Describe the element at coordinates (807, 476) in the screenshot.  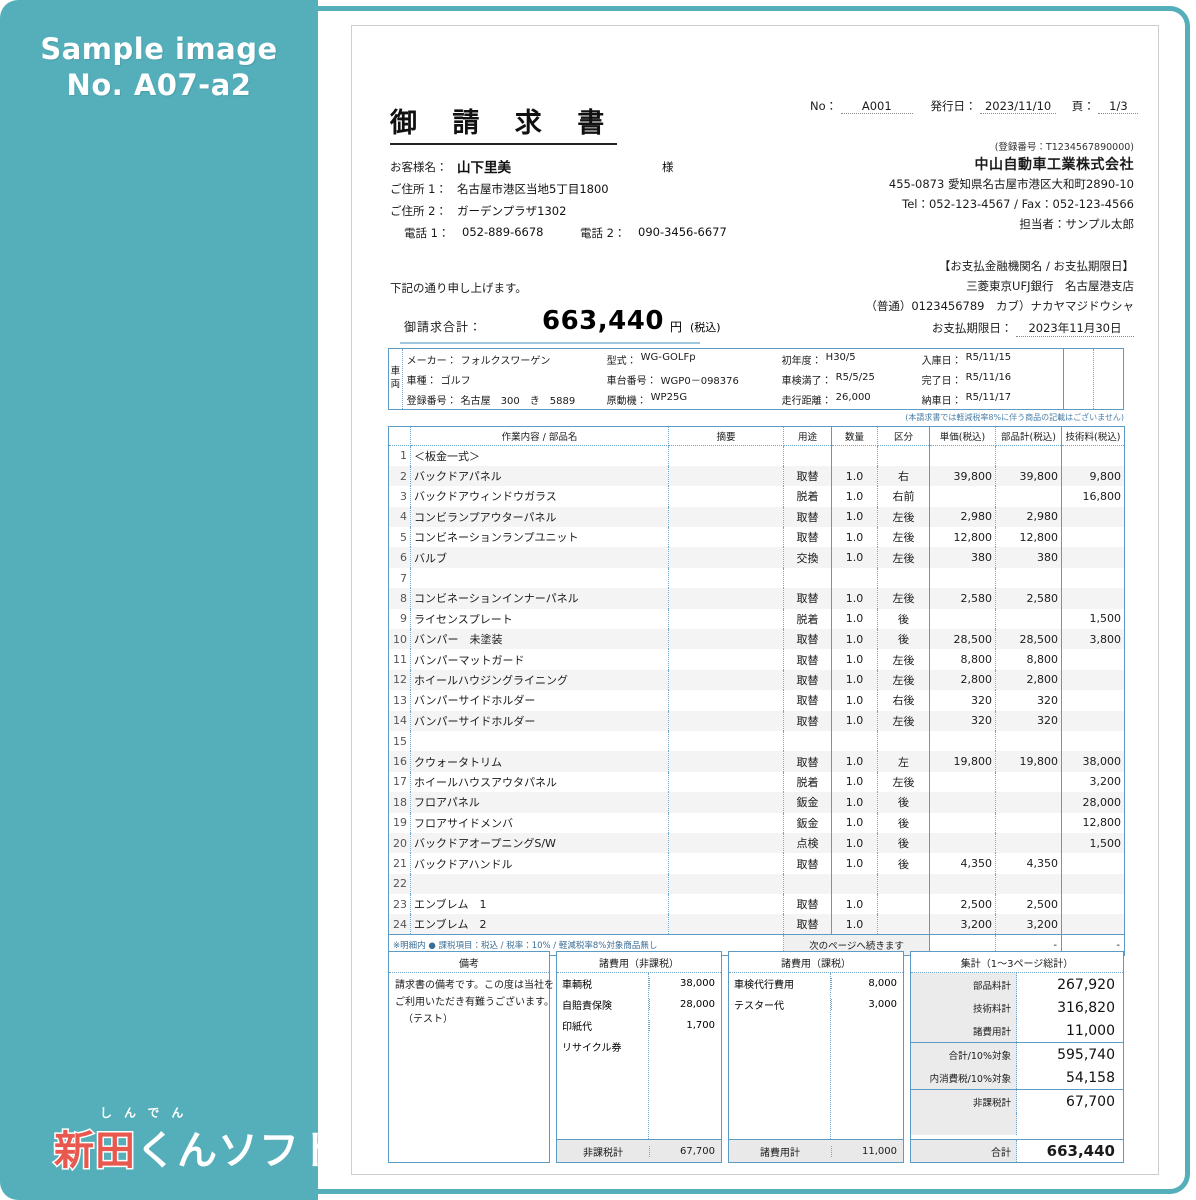
I see `cell-use: 取替` at that location.